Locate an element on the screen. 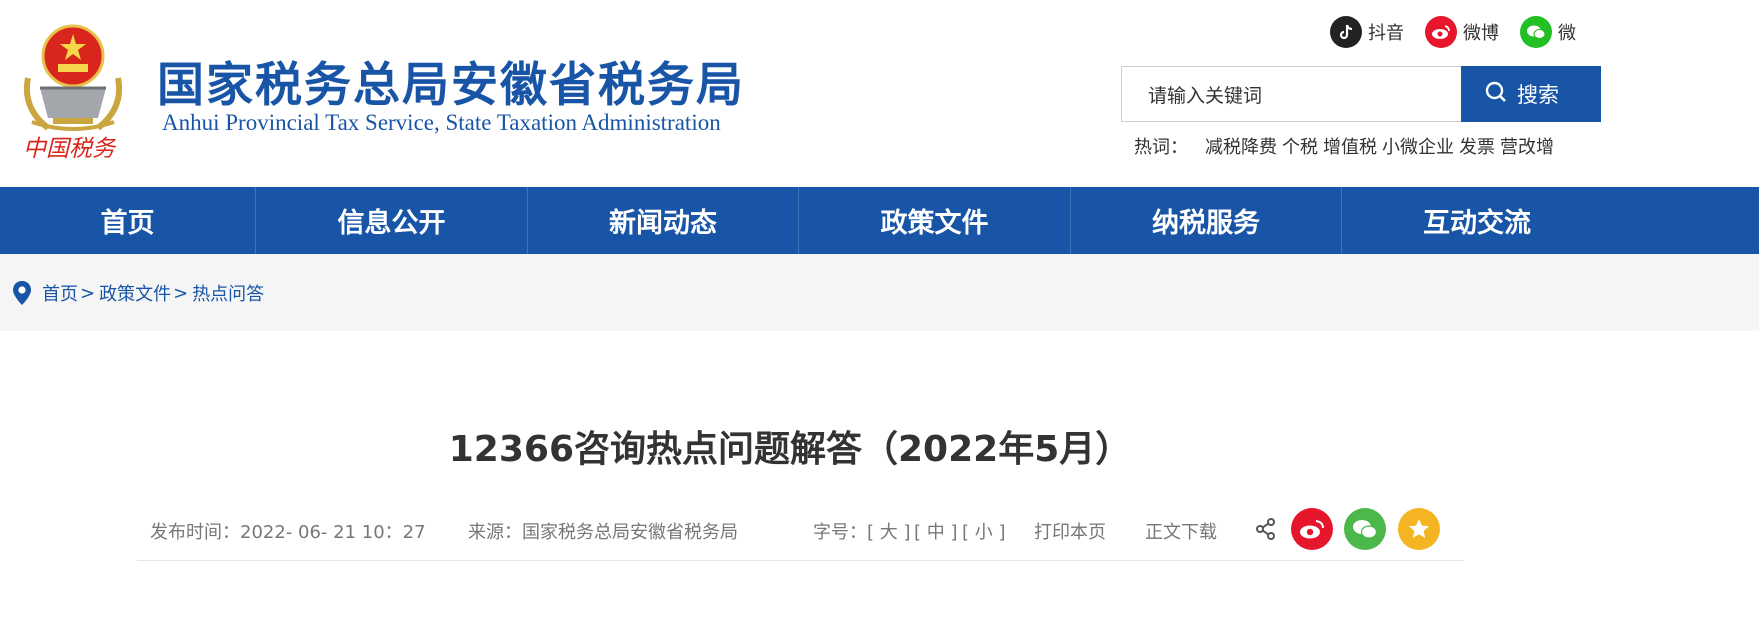 This screenshot has width=1759, height=632. breadcrumb-bar: 首页 > 政策文件 > 热点问答 is located at coordinates (879, 292).